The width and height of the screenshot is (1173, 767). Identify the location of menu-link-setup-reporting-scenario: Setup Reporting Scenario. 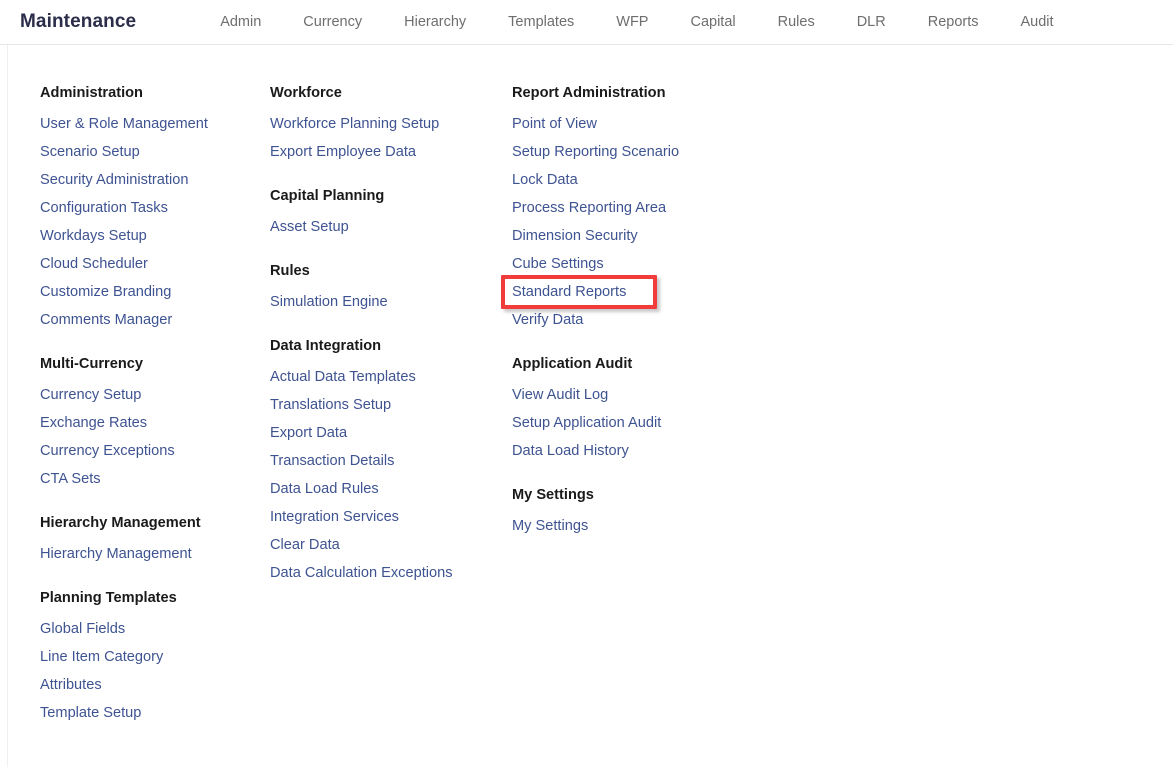
(595, 152).